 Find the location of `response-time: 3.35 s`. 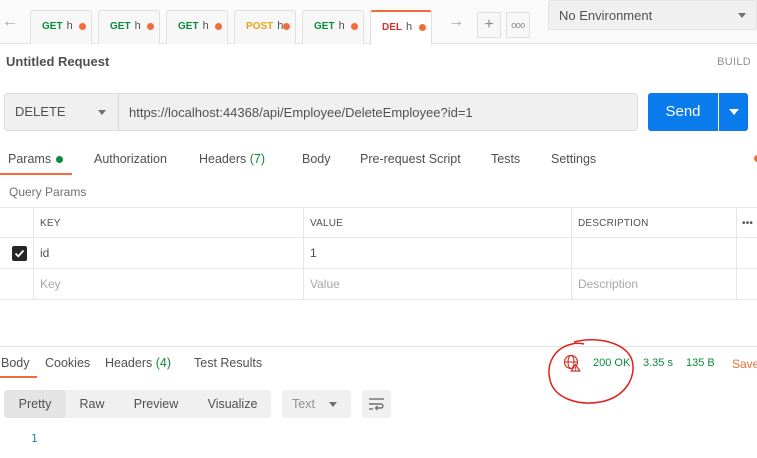

response-time: 3.35 s is located at coordinates (658, 363).